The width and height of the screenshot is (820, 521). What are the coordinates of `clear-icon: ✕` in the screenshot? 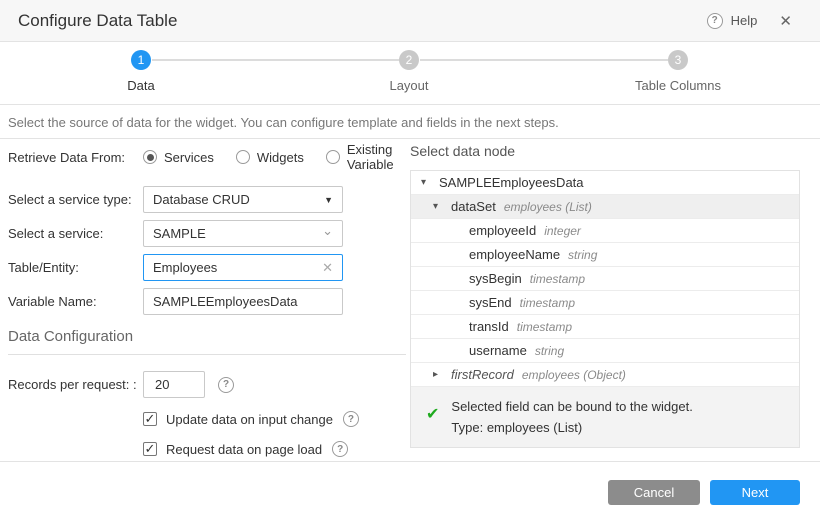 It's located at (327, 268).